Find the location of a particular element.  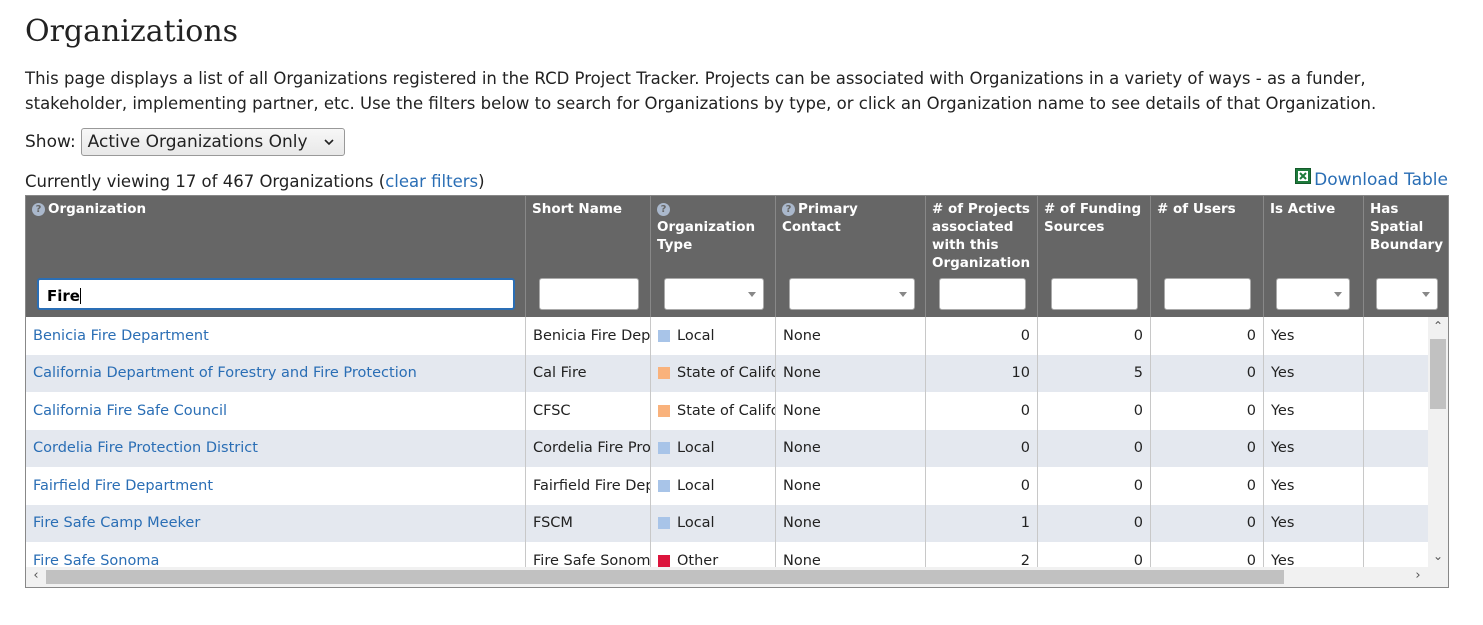

column-header-organization: ? Organization is located at coordinates (276, 233).